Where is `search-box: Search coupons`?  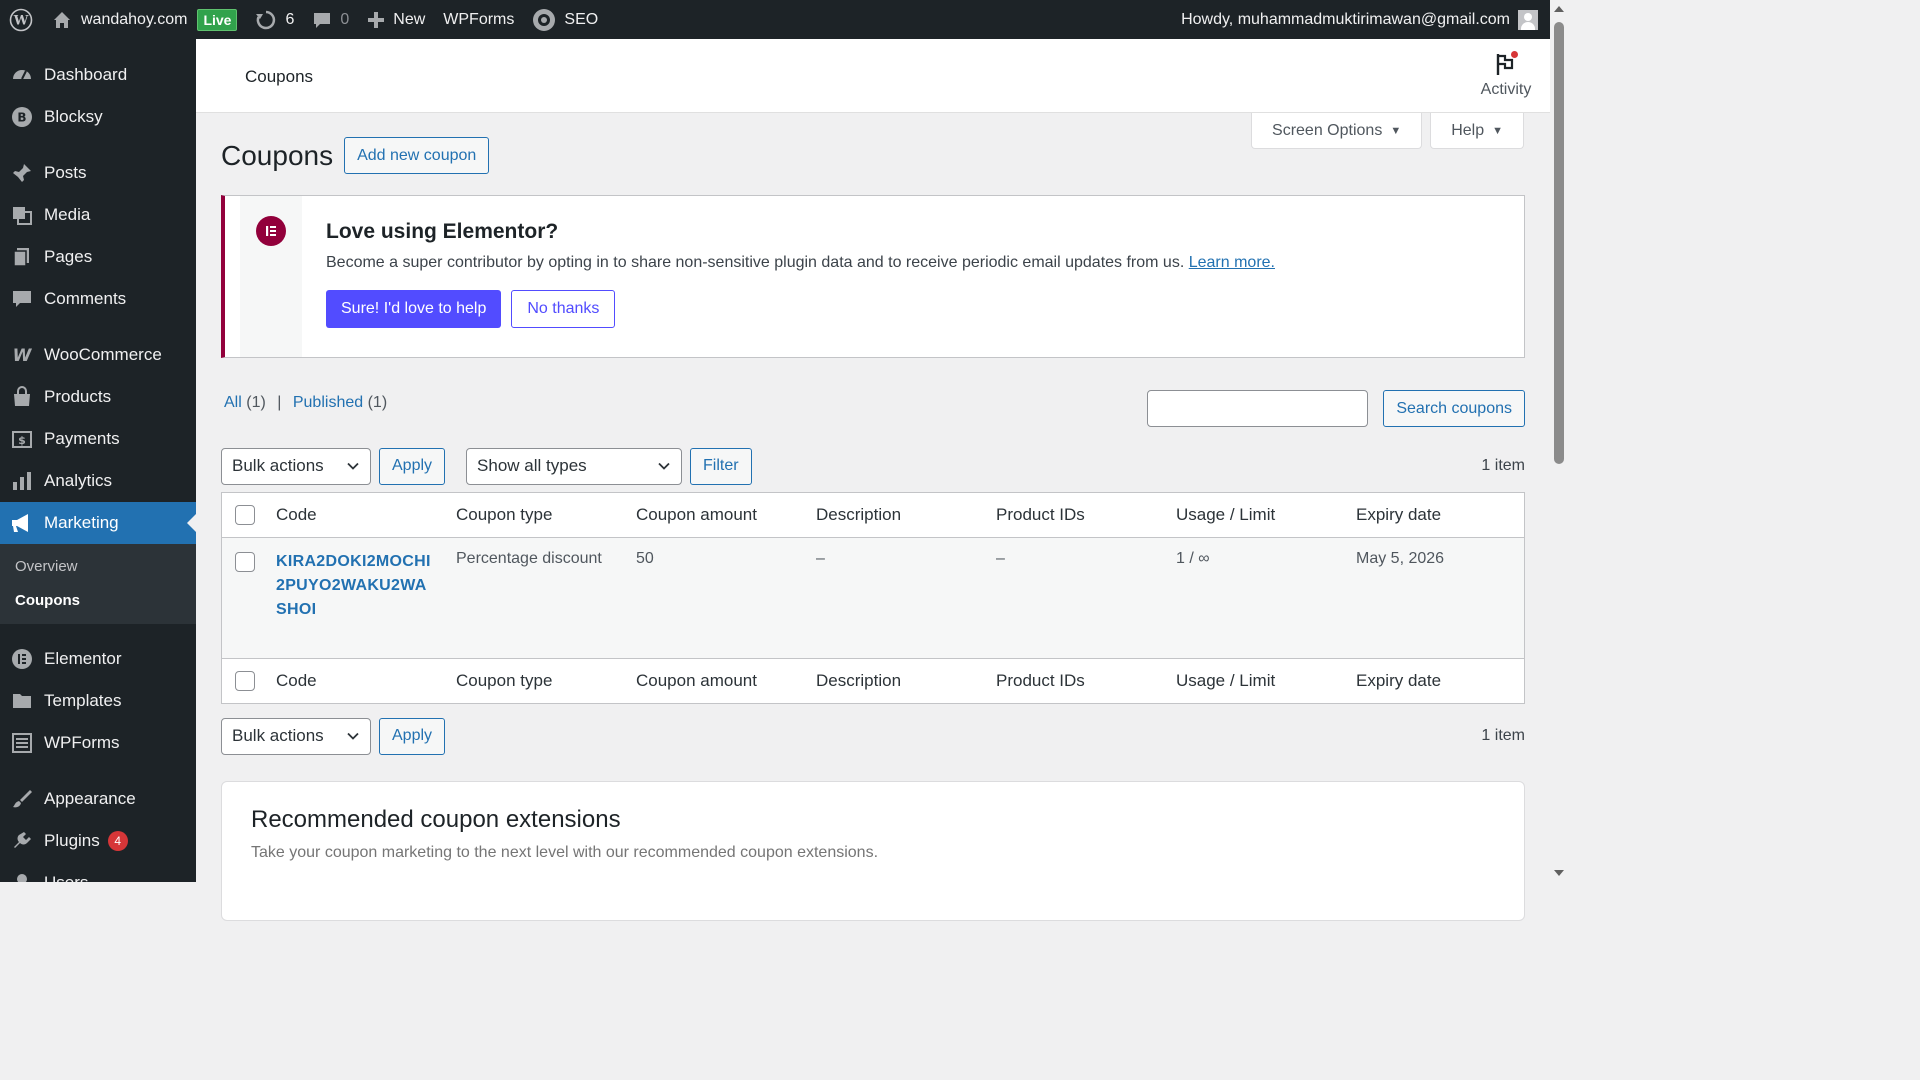
search-box: Search coupons is located at coordinates (1336, 408).